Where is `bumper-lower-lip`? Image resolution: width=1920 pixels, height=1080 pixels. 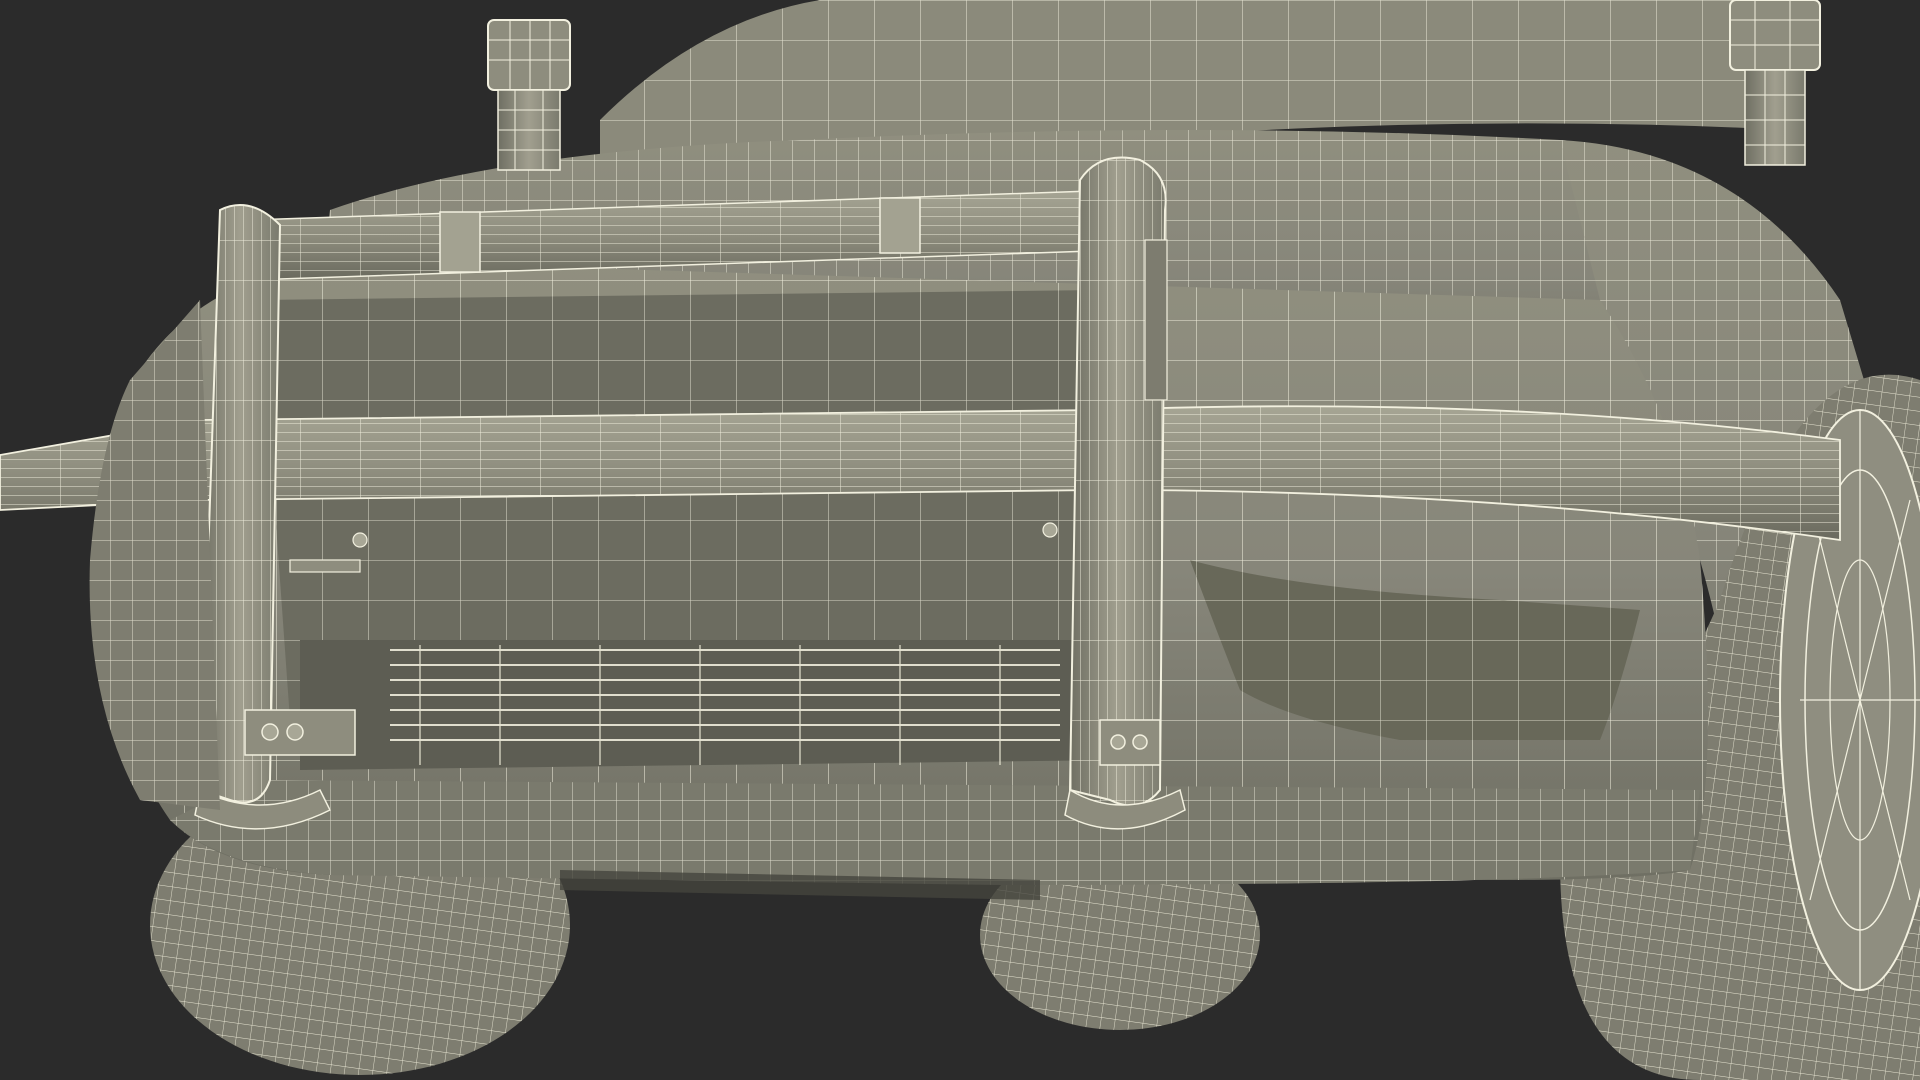 bumper-lower-lip is located at coordinates (935, 832).